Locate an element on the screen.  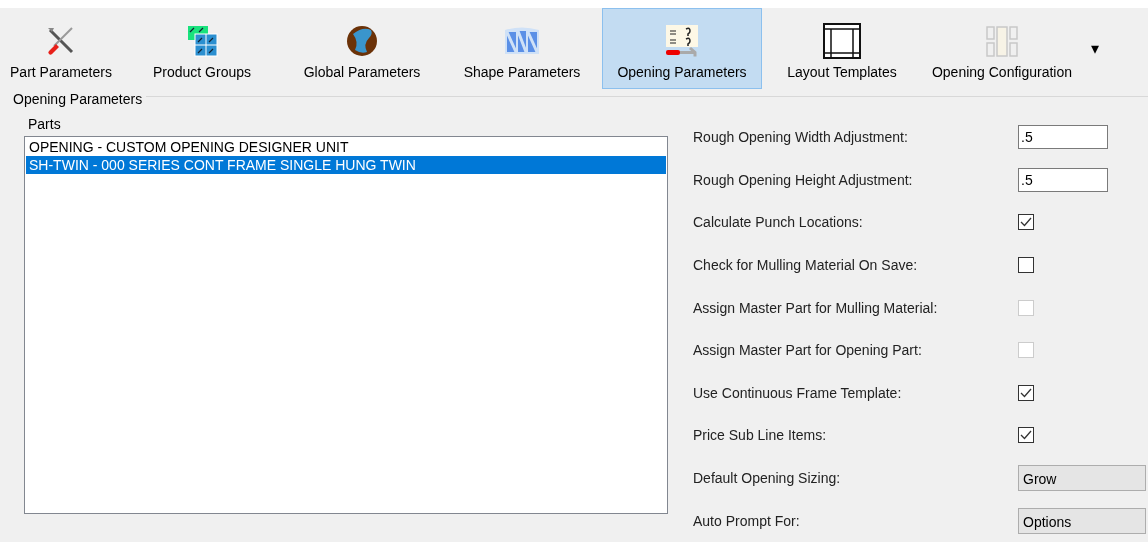
toolbar-tab: Opening Configuration is located at coordinates (1002, 48).